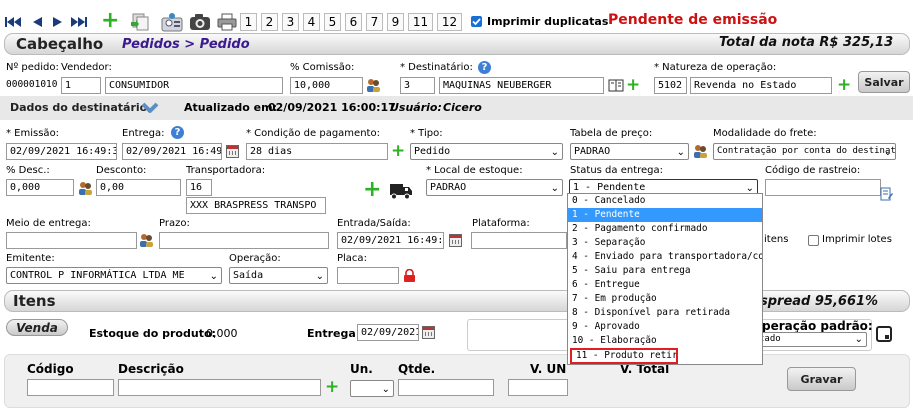 This screenshot has width=913, height=412. Describe the element at coordinates (390, 240) in the screenshot. I see `entrada-input: 02/09/2021 16:49:39` at that location.